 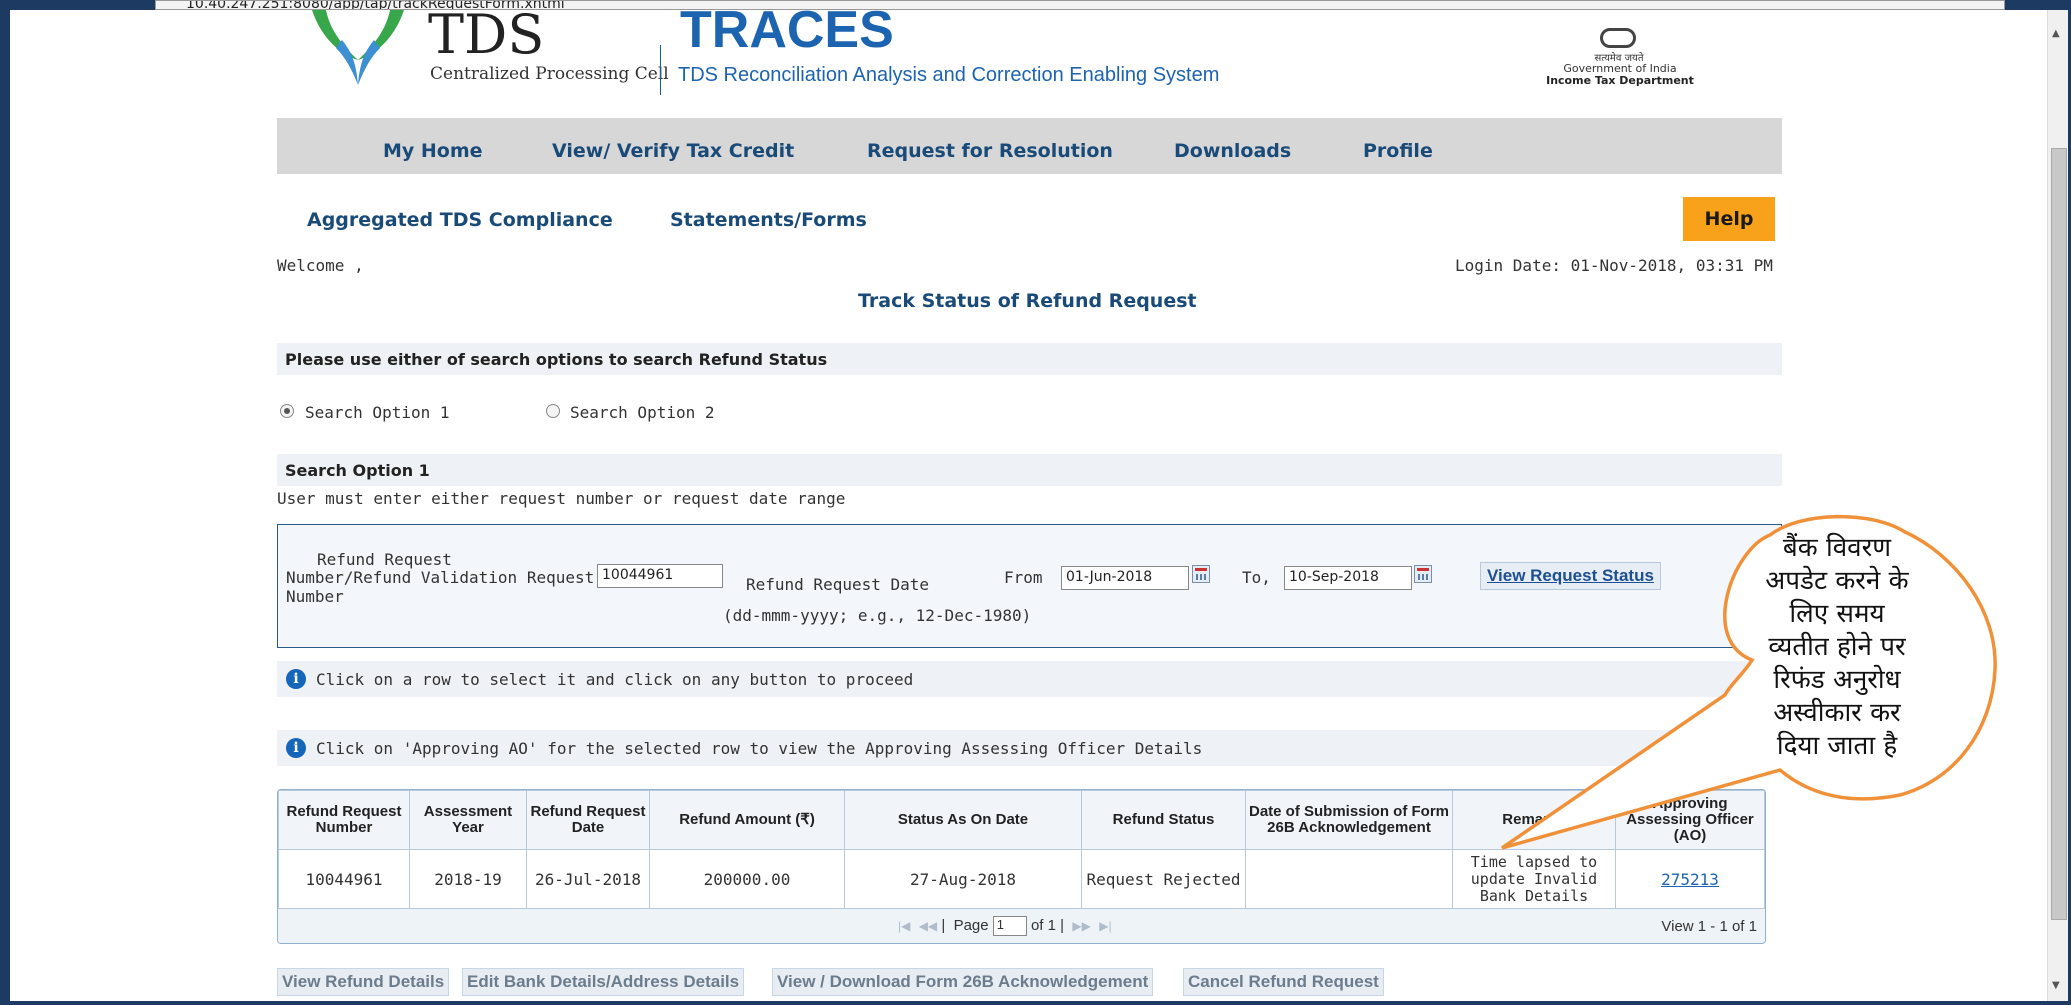 What do you see at coordinates (357, 470) in the screenshot?
I see `search-option-section-title: Search Option 1` at bounding box center [357, 470].